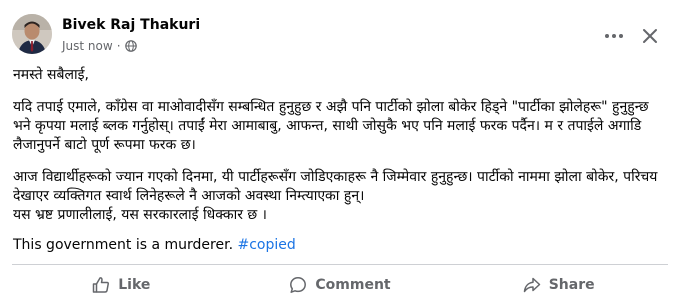 This screenshot has width=680, height=300. What do you see at coordinates (51, 75) in the screenshot?
I see `post-greeting: नमस्ते सबैलाई,` at bounding box center [51, 75].